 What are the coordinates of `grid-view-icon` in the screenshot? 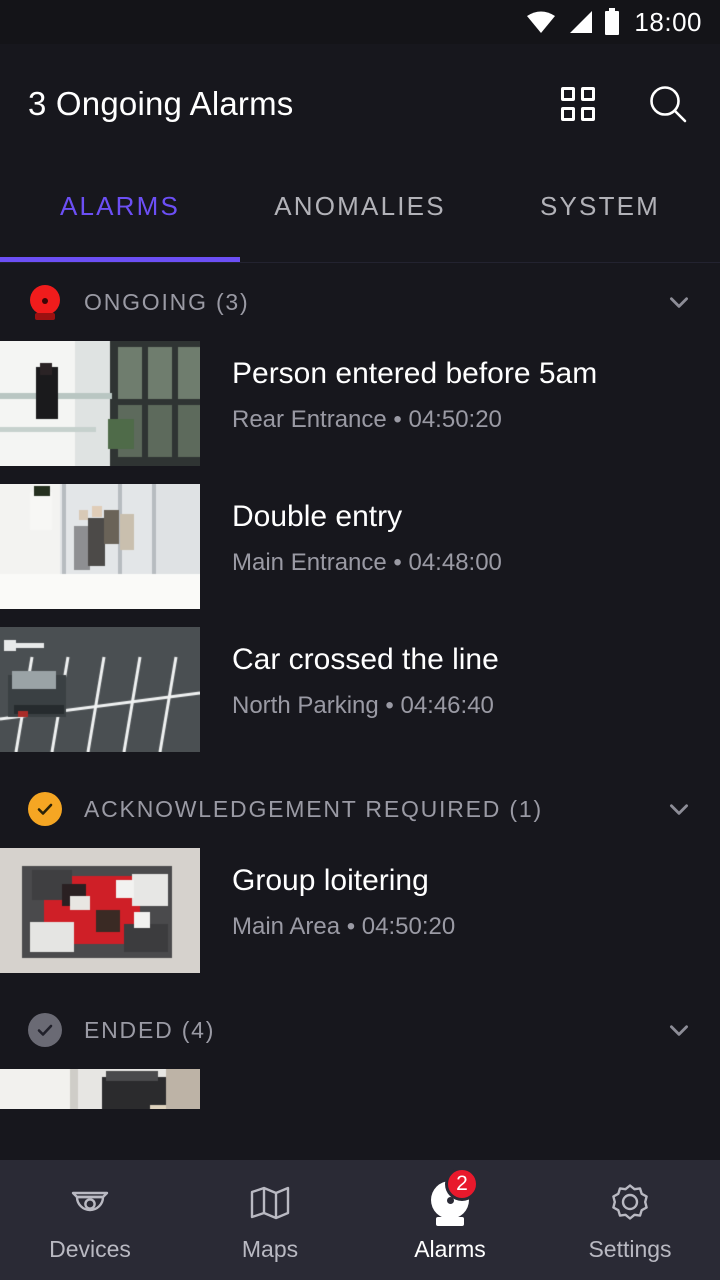 It's located at (578, 104).